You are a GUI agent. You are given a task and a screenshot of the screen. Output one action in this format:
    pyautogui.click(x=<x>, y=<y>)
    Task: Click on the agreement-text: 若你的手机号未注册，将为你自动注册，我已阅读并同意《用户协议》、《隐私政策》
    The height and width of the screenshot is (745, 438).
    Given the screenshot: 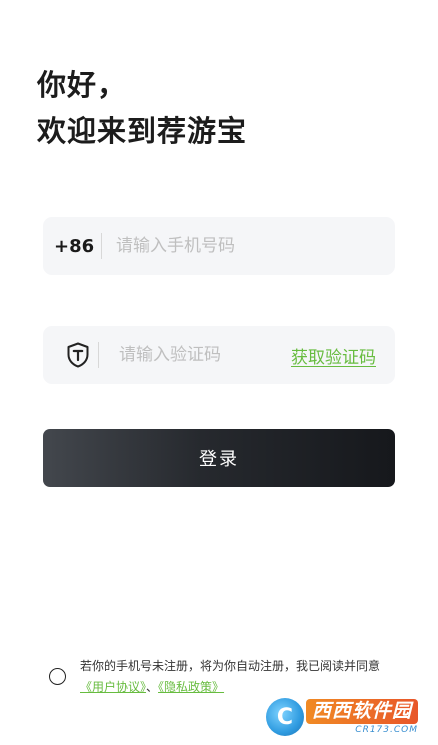 What is the action you would take?
    pyautogui.click(x=239, y=677)
    